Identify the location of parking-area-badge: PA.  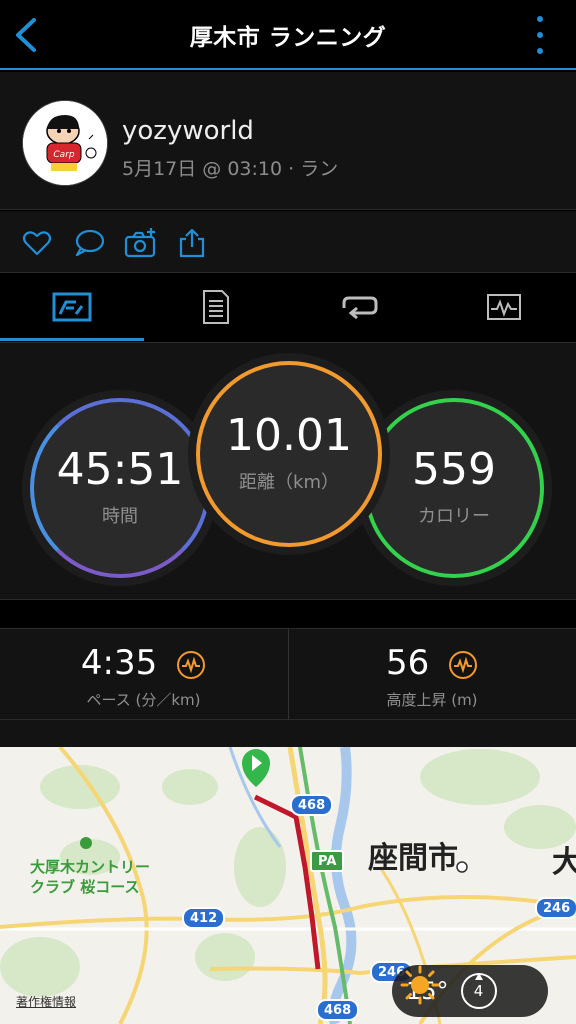
(327, 861).